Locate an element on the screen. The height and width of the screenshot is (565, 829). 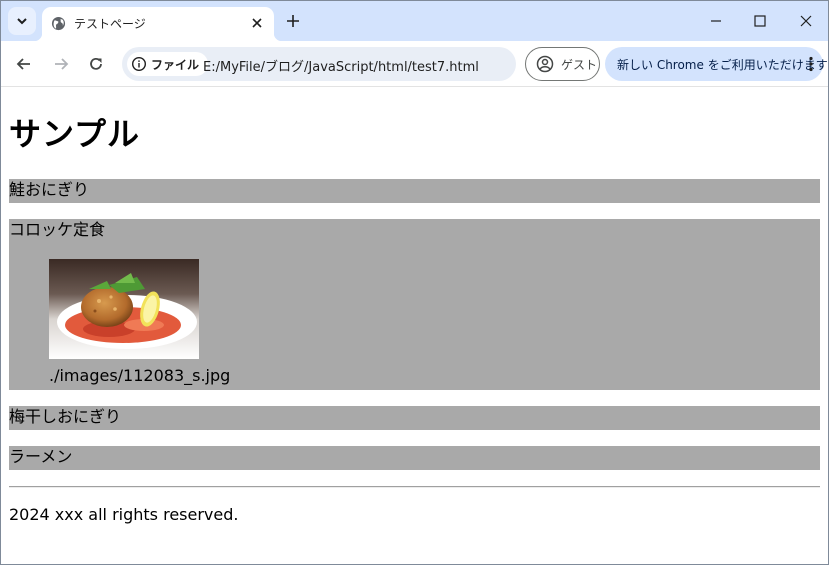
list-item-label: コロッケ定食 is located at coordinates (57, 229).